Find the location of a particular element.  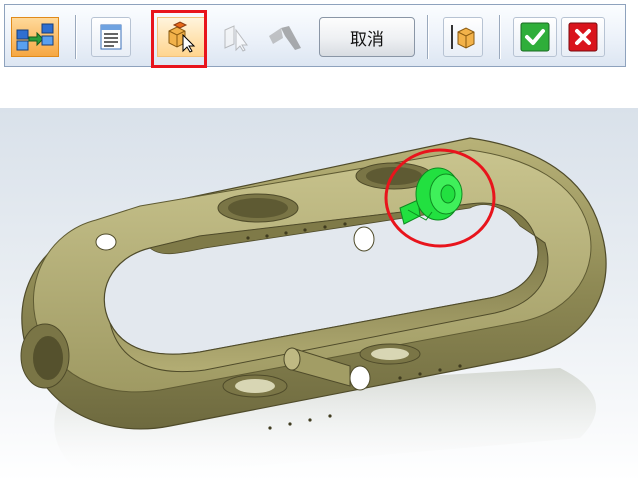

select-face-button is located at coordinates (237, 37).